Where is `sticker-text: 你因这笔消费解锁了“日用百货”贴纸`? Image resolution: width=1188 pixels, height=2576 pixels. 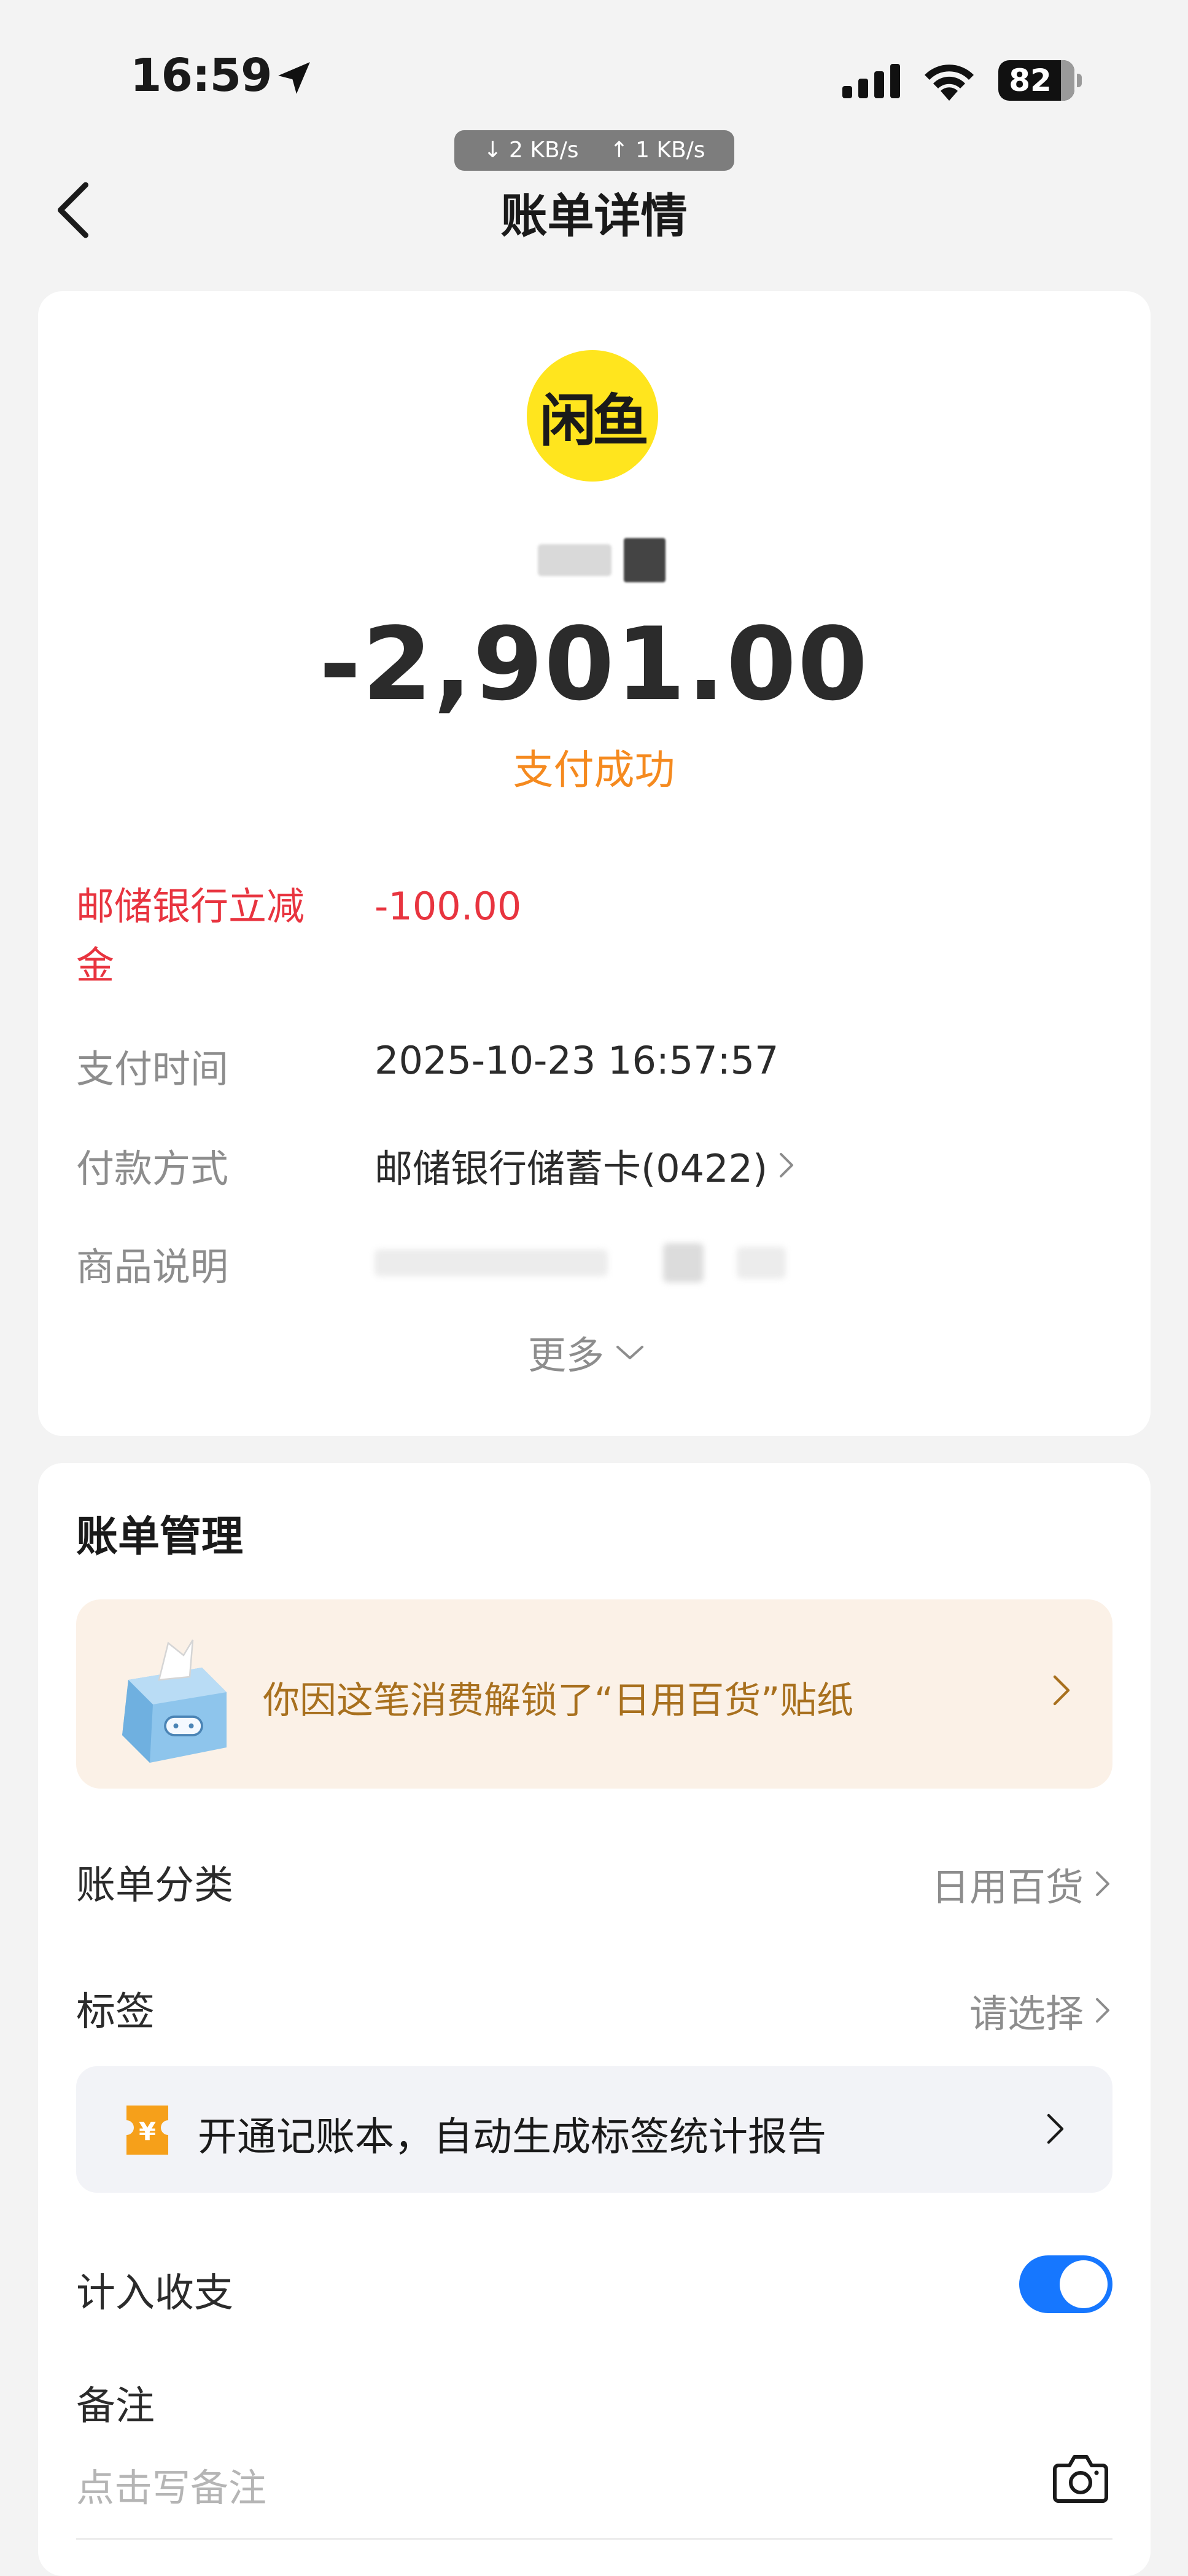
sticker-text: 你因这笔消费解锁了“日用百货”贴纸 is located at coordinates (559, 1700).